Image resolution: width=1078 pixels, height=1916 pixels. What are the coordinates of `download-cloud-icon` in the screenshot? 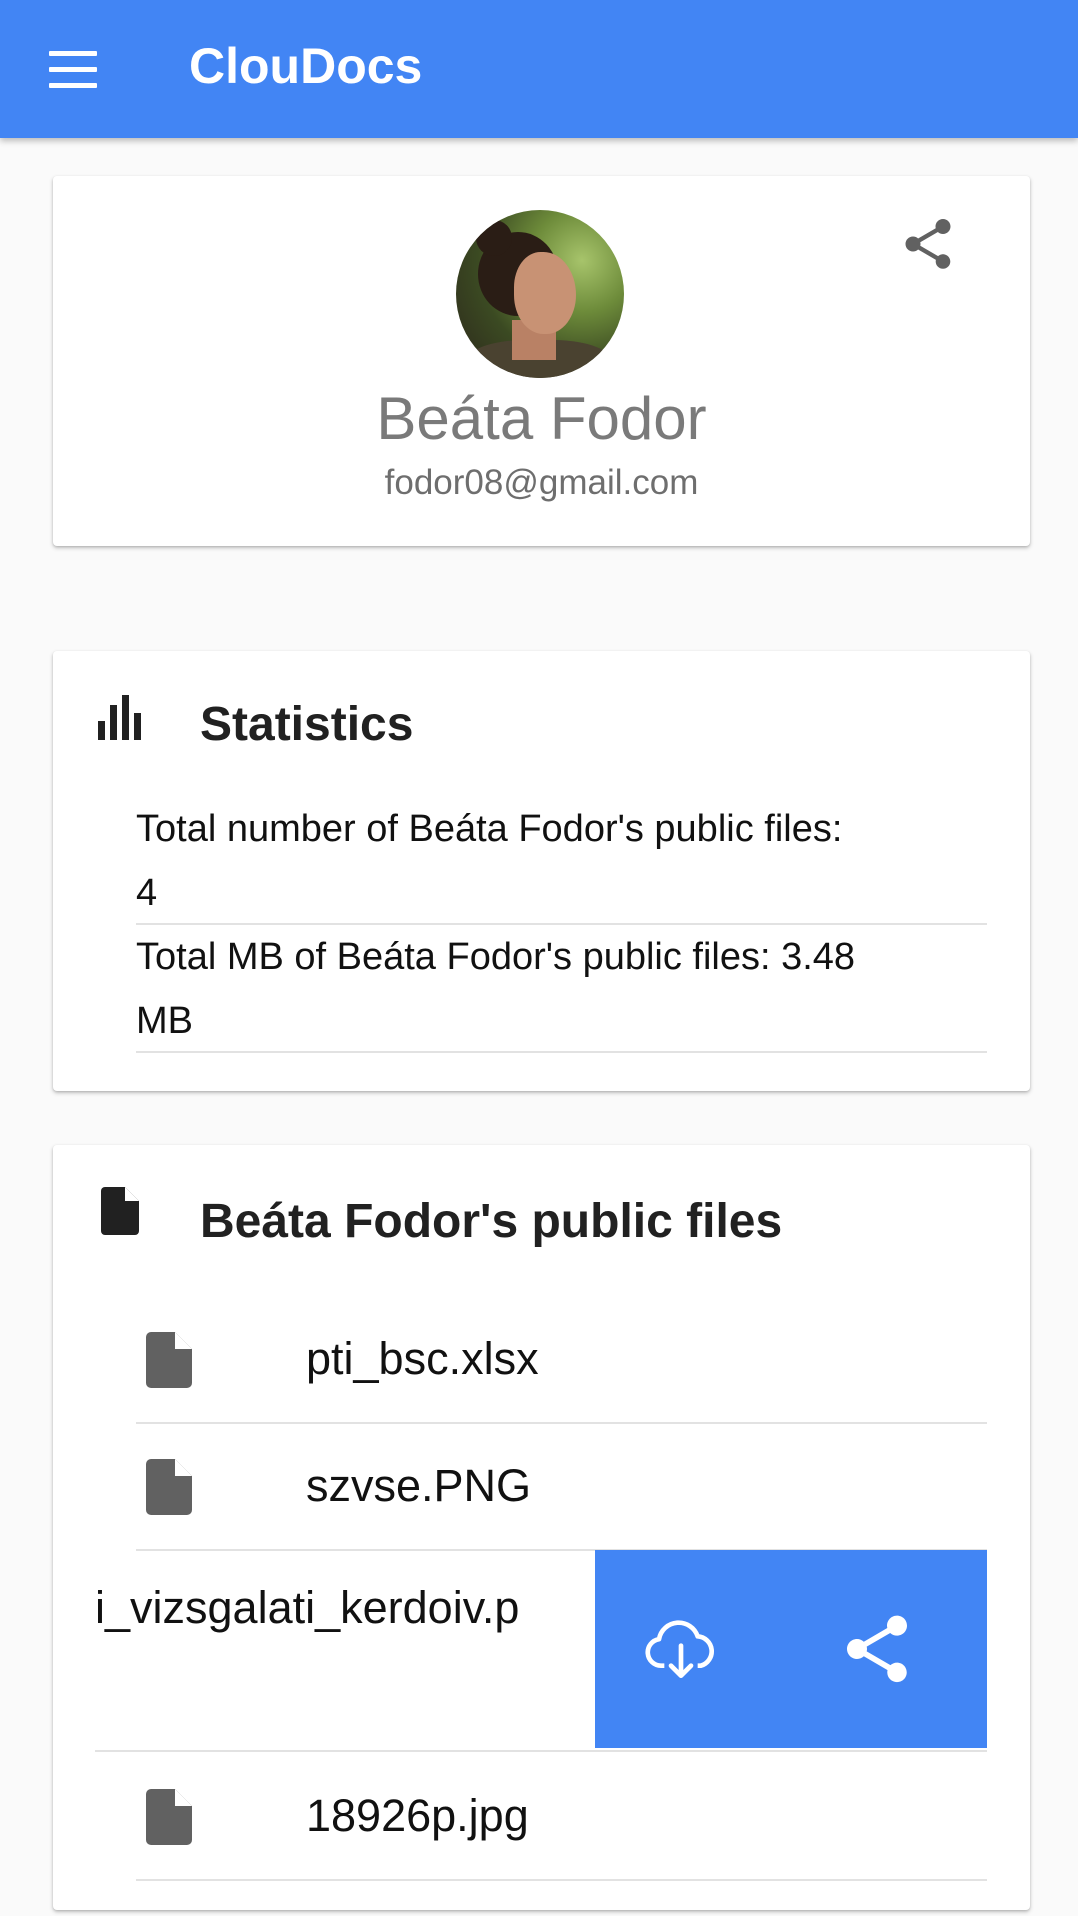 It's located at (681, 1649).